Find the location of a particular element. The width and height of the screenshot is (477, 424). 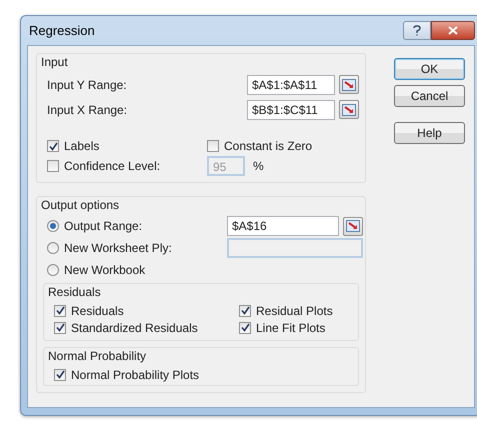

option-label: New Workbook is located at coordinates (105, 270).